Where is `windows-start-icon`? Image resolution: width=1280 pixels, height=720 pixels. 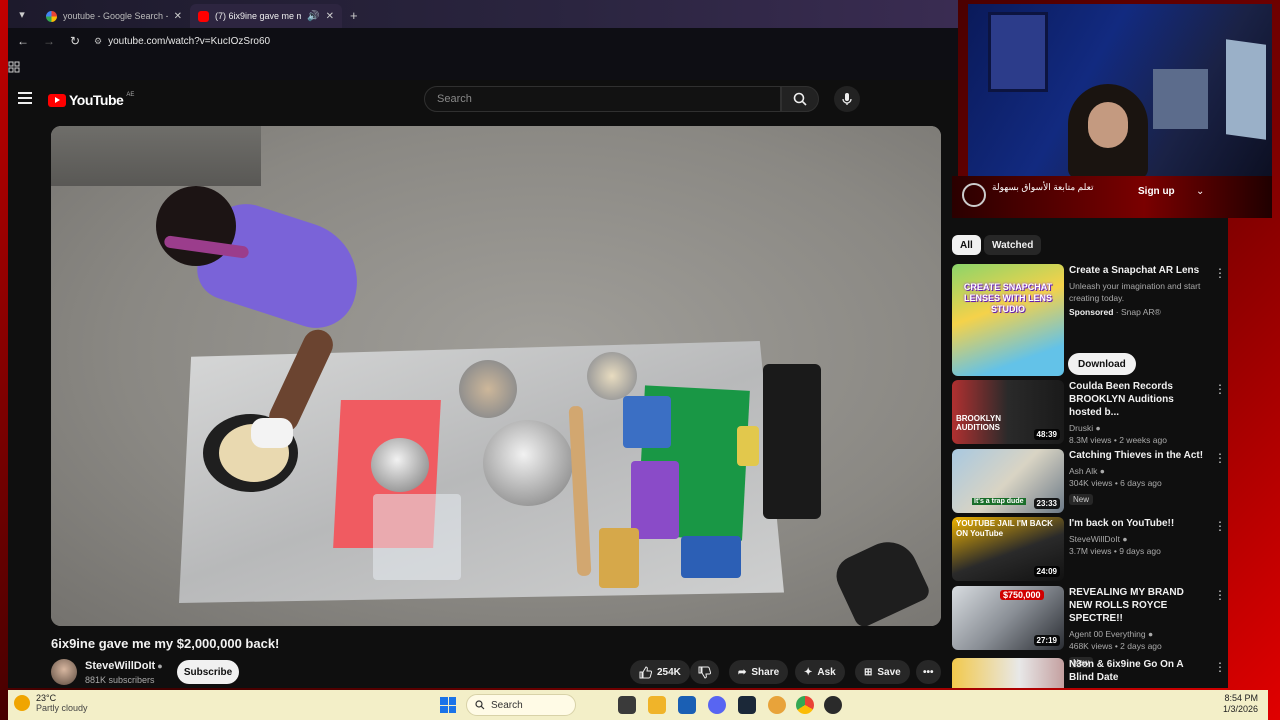 windows-start-icon is located at coordinates (448, 705).